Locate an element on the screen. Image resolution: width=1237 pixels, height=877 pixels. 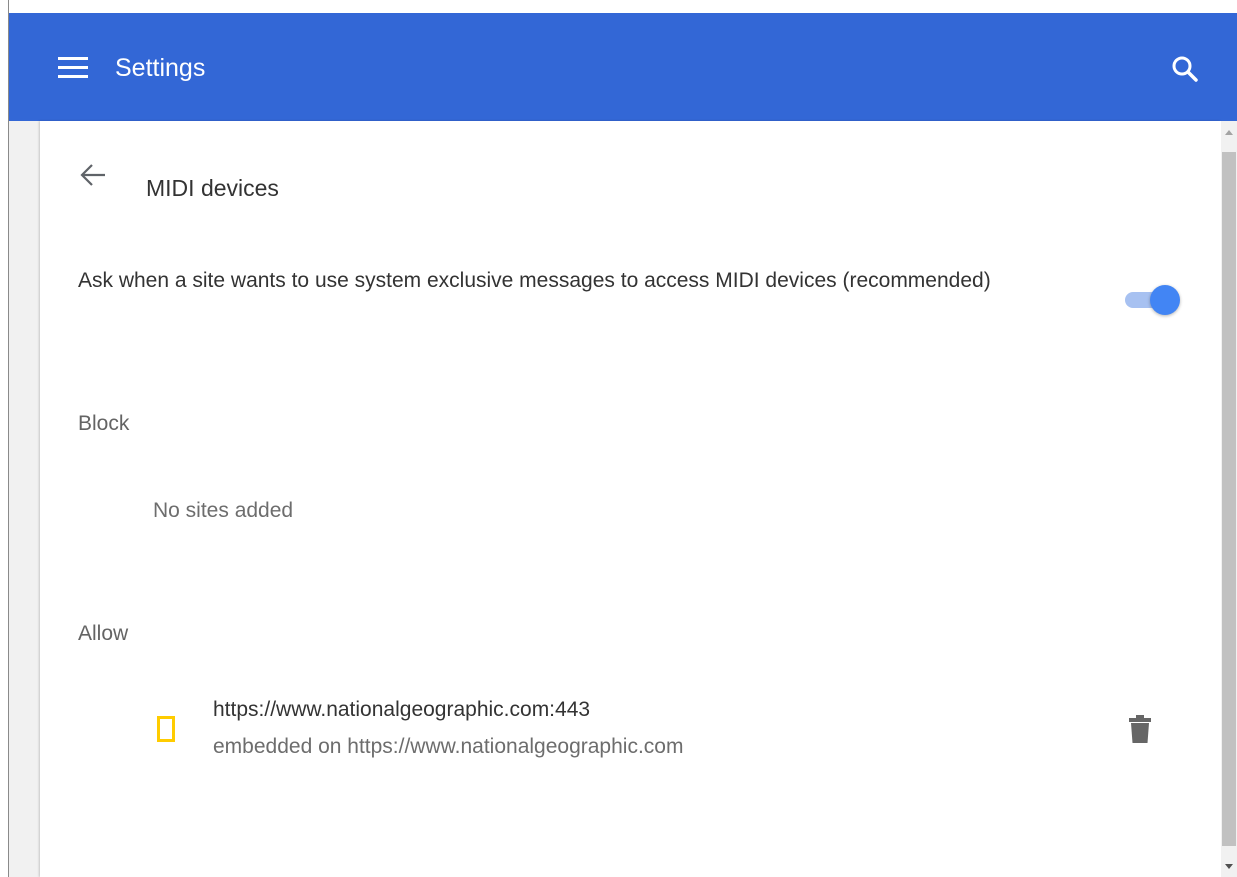
allow-section-heading: Allow is located at coordinates (103, 633).